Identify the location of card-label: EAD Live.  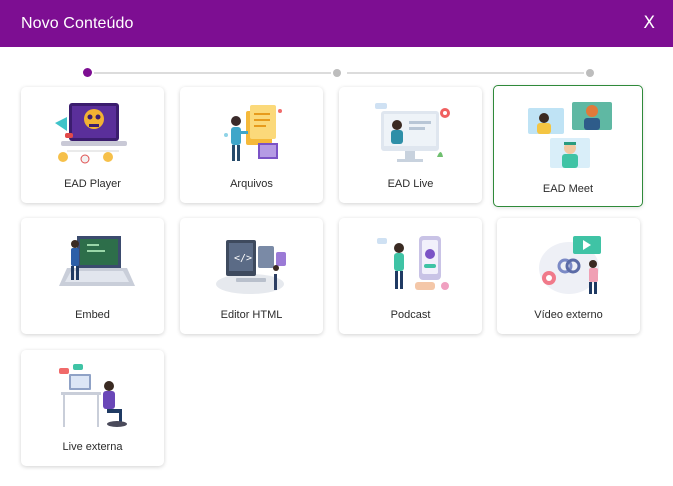
(410, 184).